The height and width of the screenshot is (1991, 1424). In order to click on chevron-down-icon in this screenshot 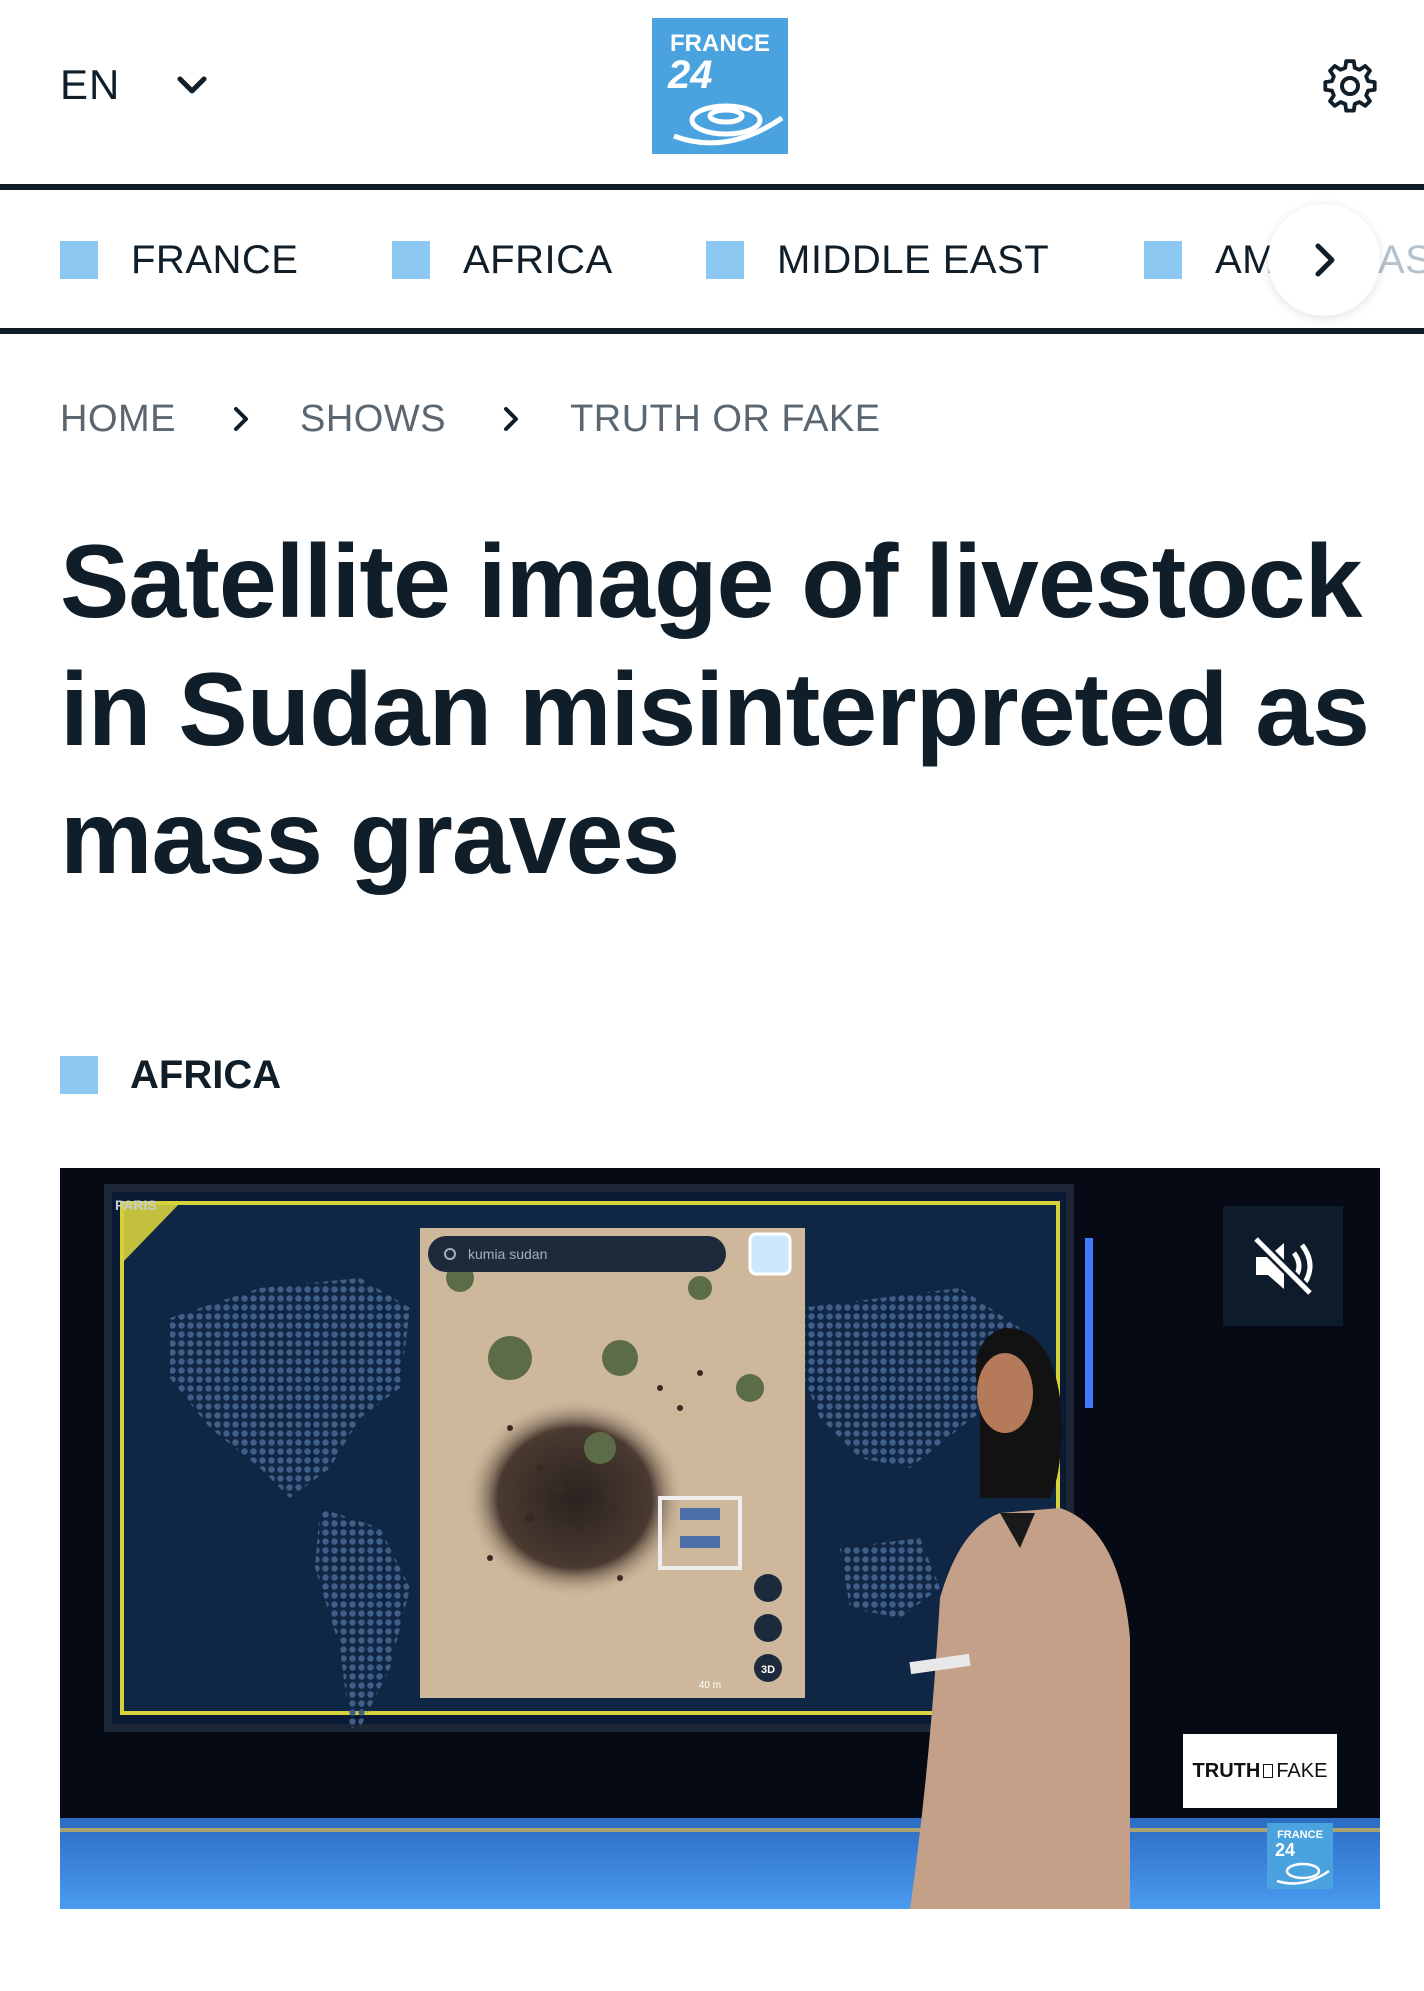, I will do `click(192, 85)`.